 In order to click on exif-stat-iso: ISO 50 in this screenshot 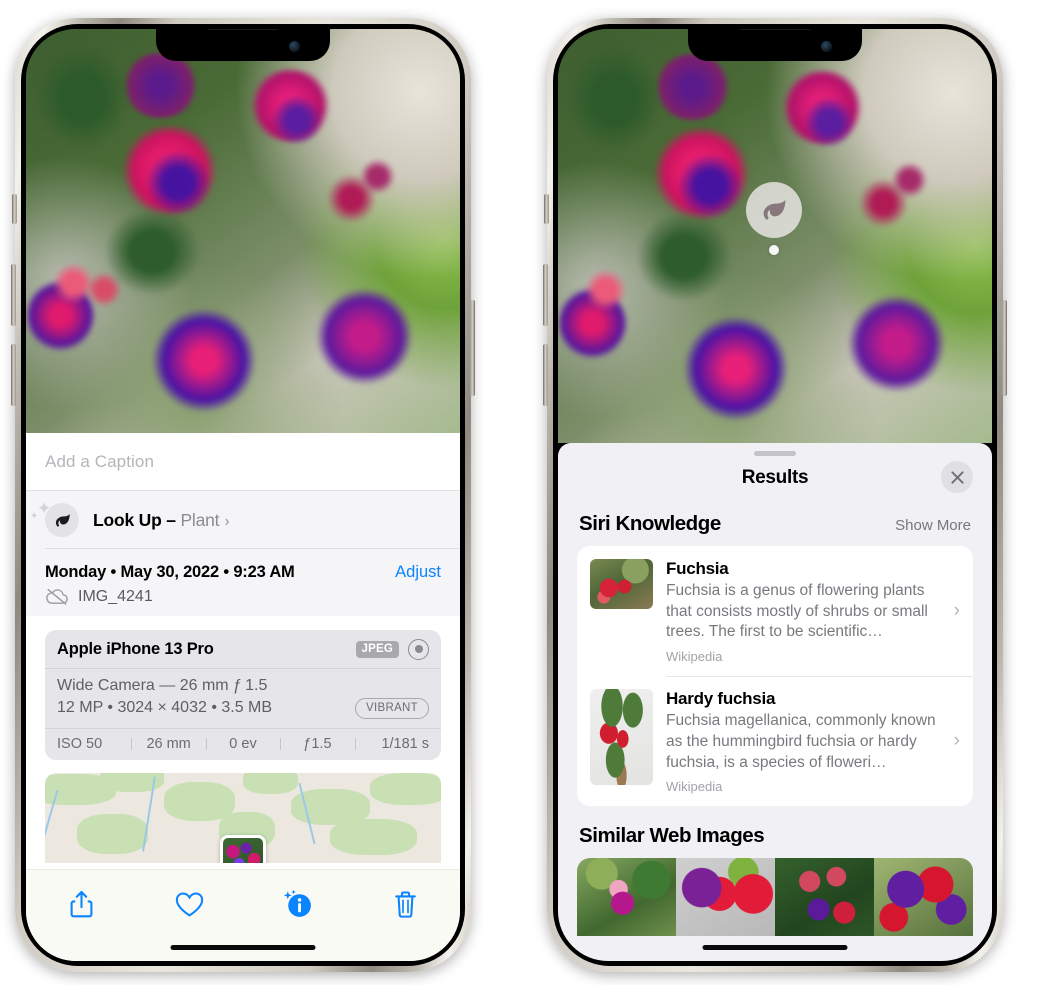, I will do `click(80, 743)`.